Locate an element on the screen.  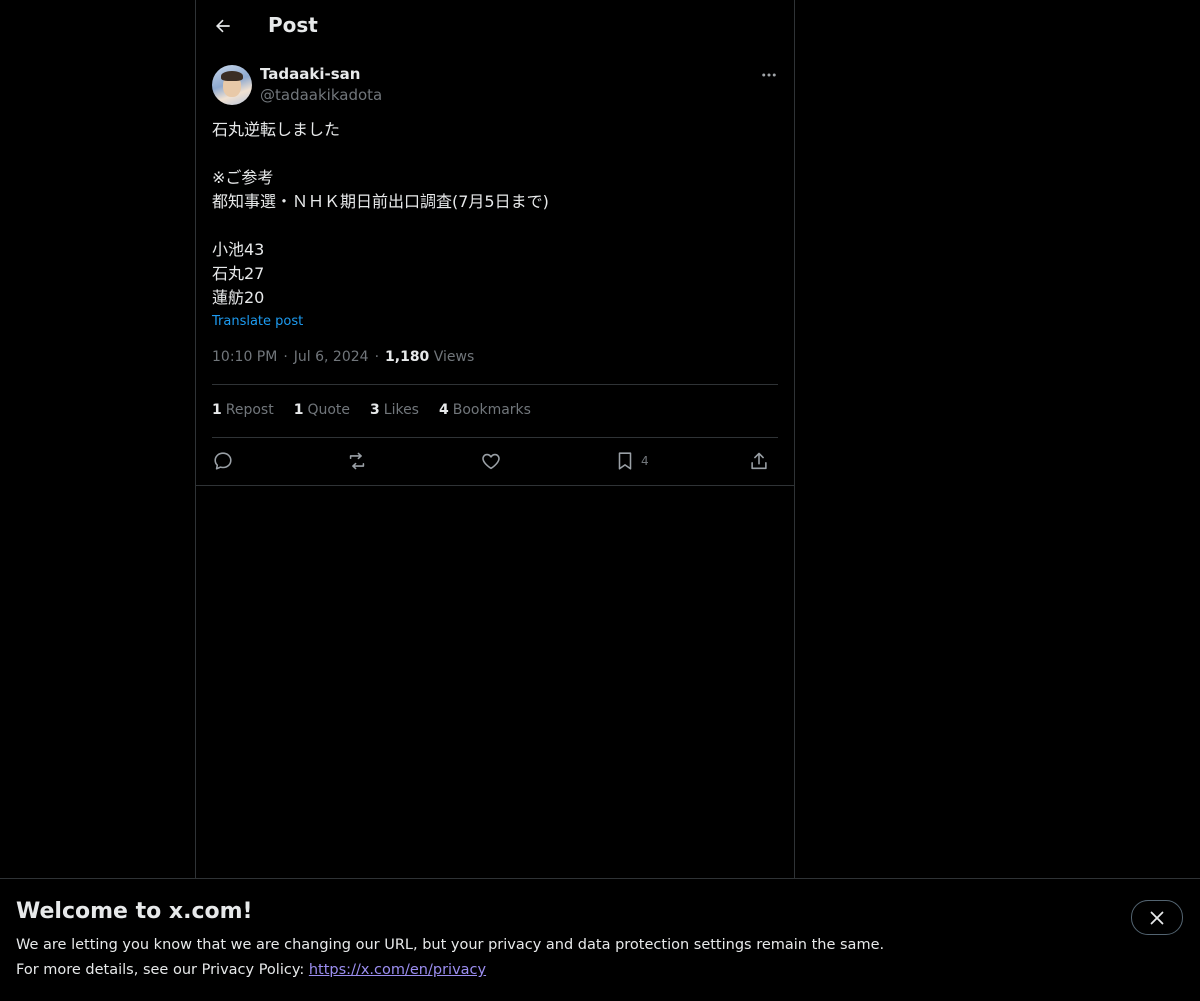
close-icon is located at coordinates (1157, 917).